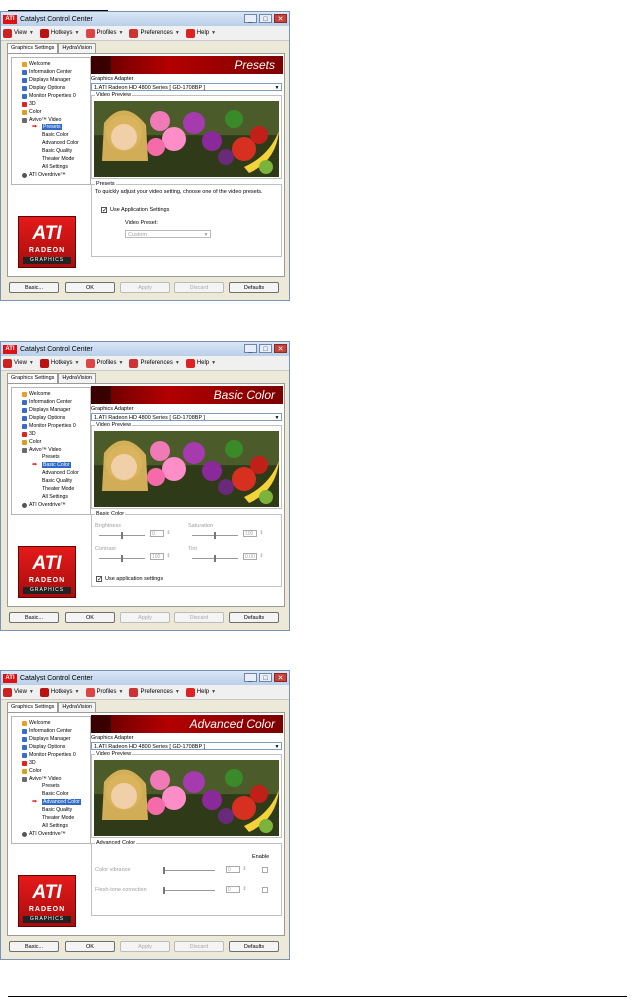 Image resolution: width=635 pixels, height=1000 pixels. Describe the element at coordinates (189, 870) in the screenshot. I see `color-vibrance-slider` at that location.